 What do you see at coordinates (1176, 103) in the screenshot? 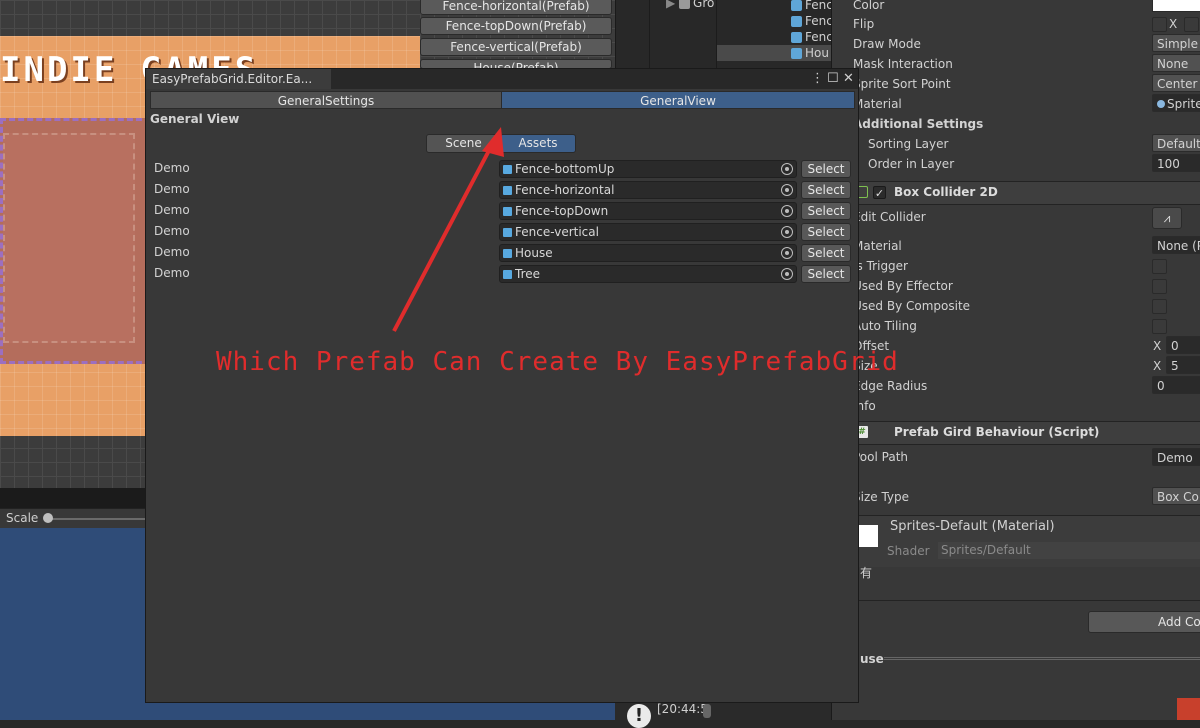
I see `material-field: Sprite` at bounding box center [1176, 103].